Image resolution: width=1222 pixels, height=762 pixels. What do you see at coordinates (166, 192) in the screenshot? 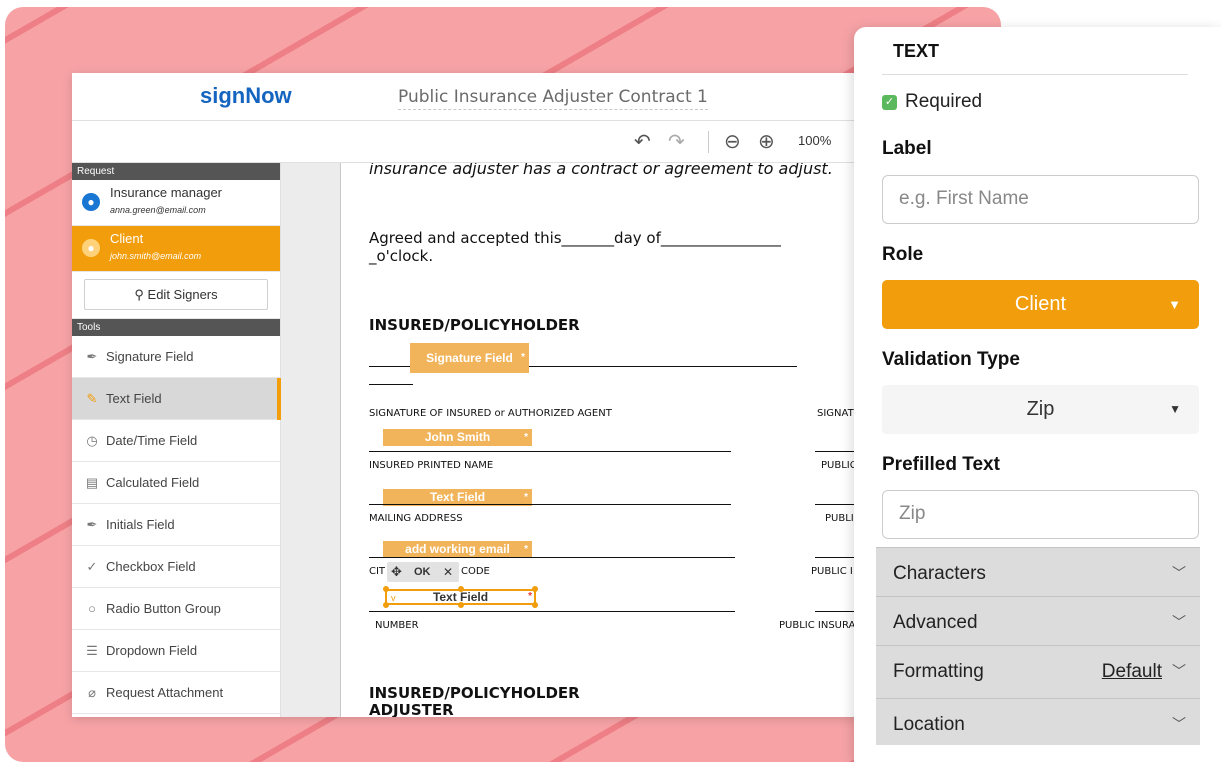
I see `signer-name: Insurance manager` at bounding box center [166, 192].